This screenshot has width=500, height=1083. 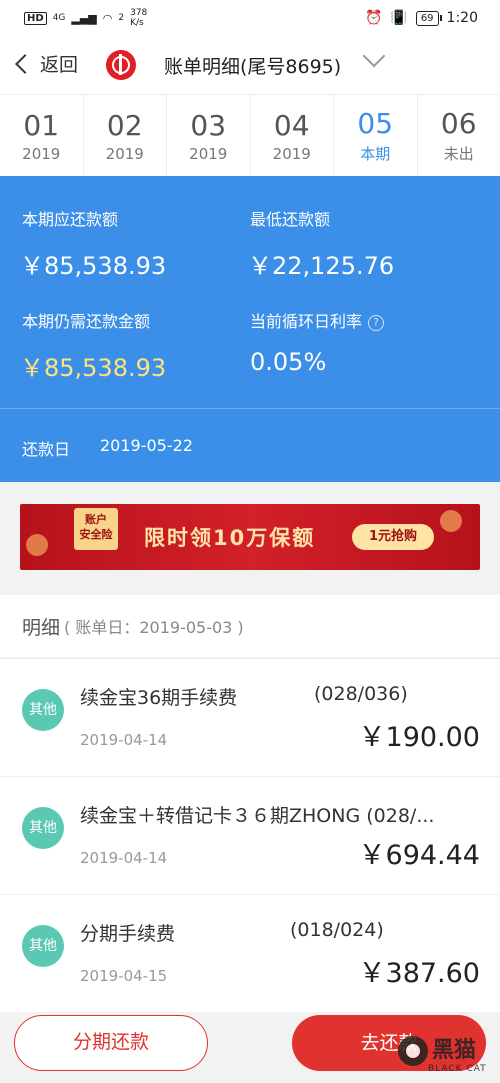 What do you see at coordinates (253, 67) in the screenshot?
I see `page-title: 账单明细(尾号8695)` at bounding box center [253, 67].